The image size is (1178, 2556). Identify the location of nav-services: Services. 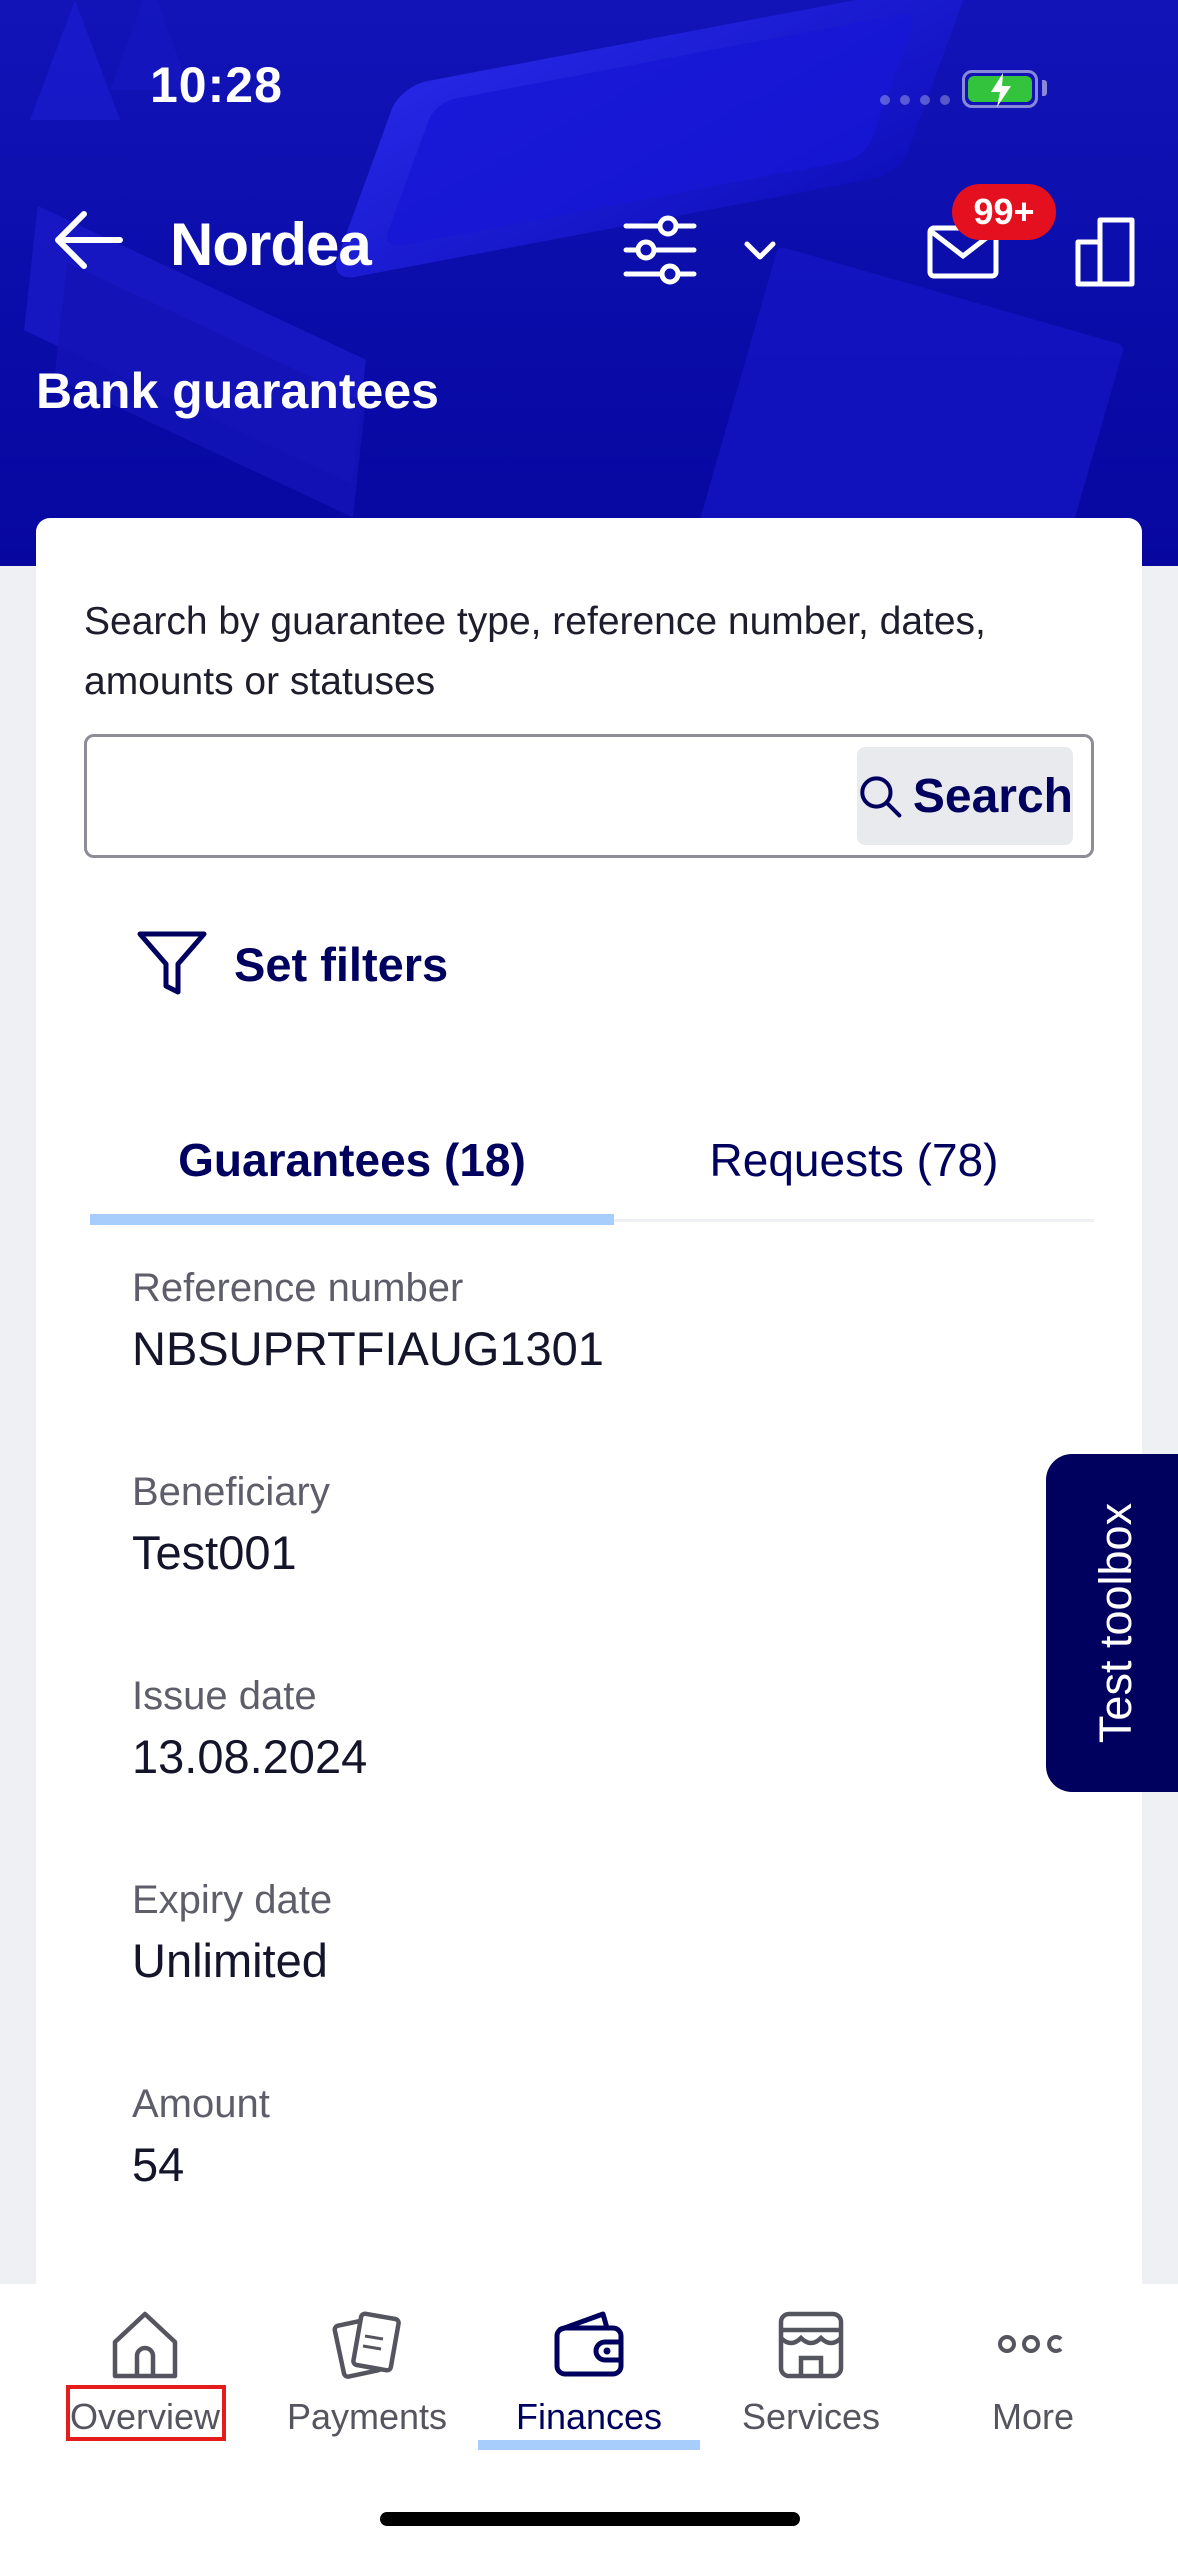
(811, 2379).